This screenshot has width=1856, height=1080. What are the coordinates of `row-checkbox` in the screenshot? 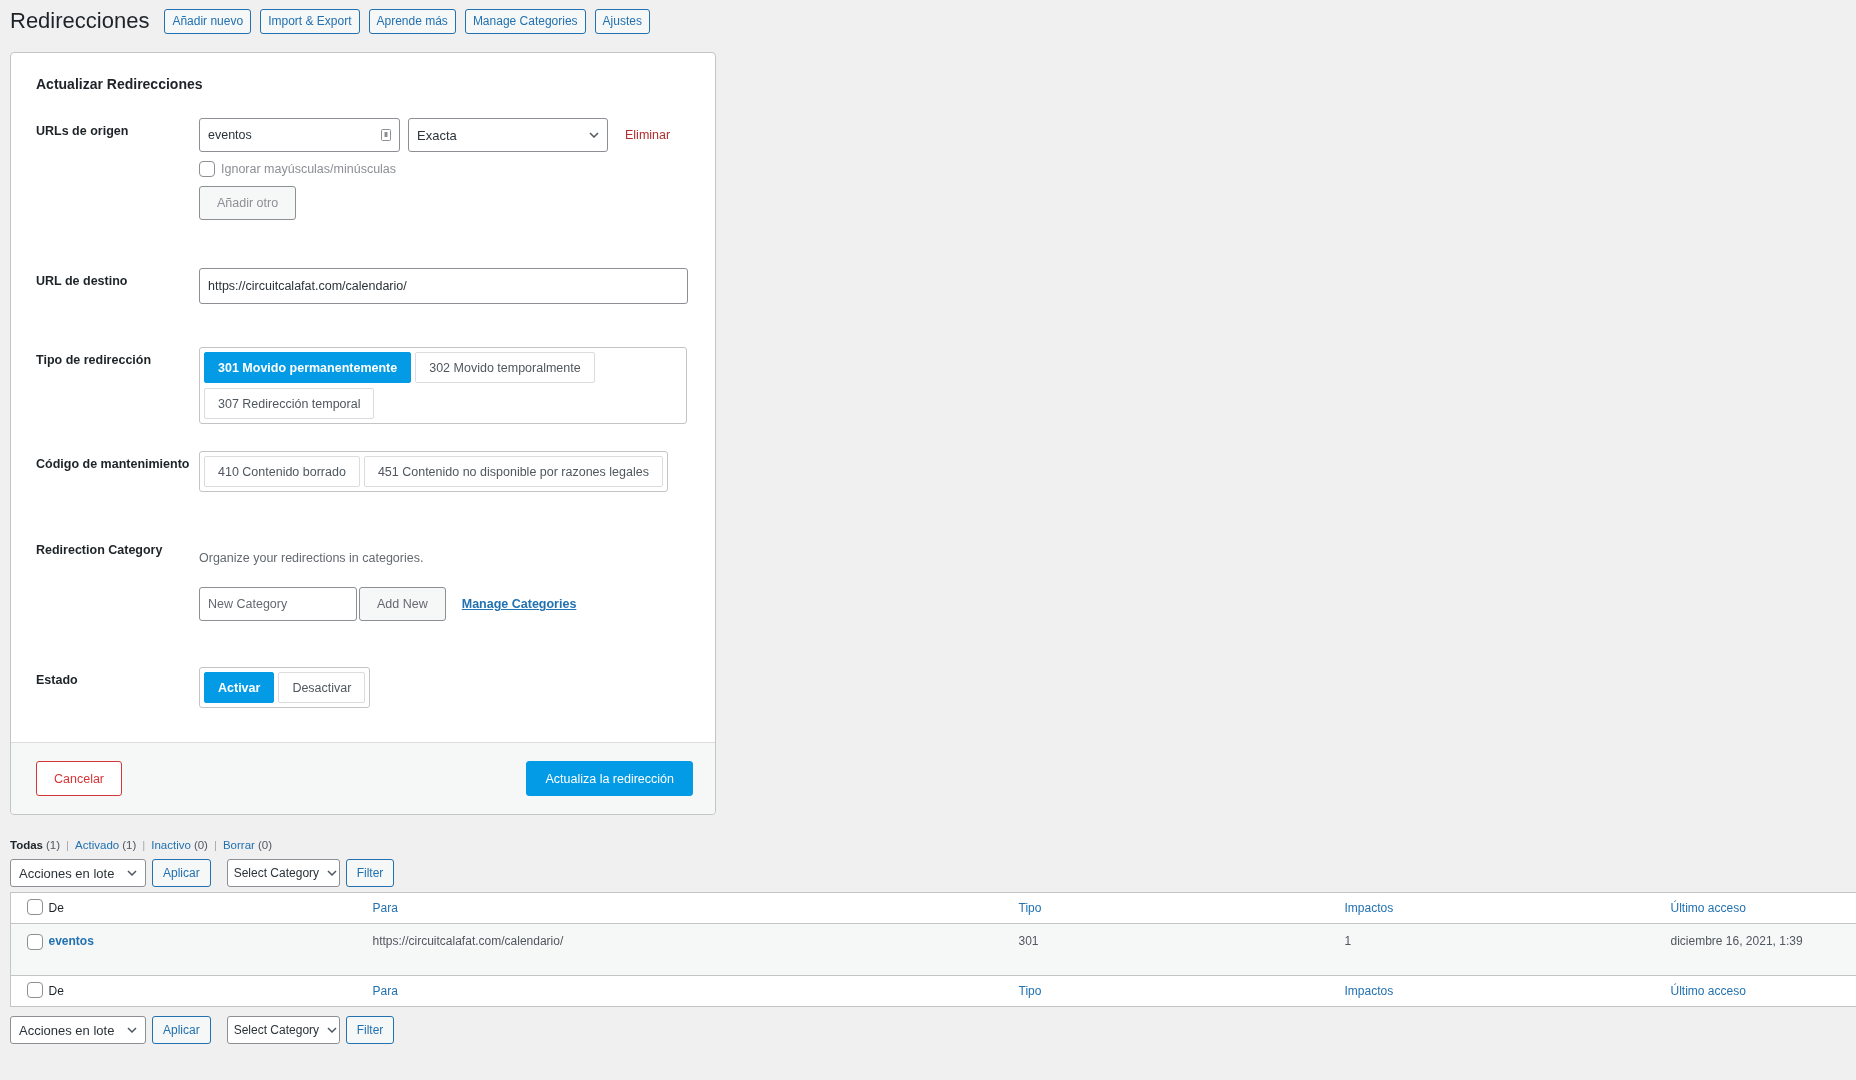 It's located at (35, 942).